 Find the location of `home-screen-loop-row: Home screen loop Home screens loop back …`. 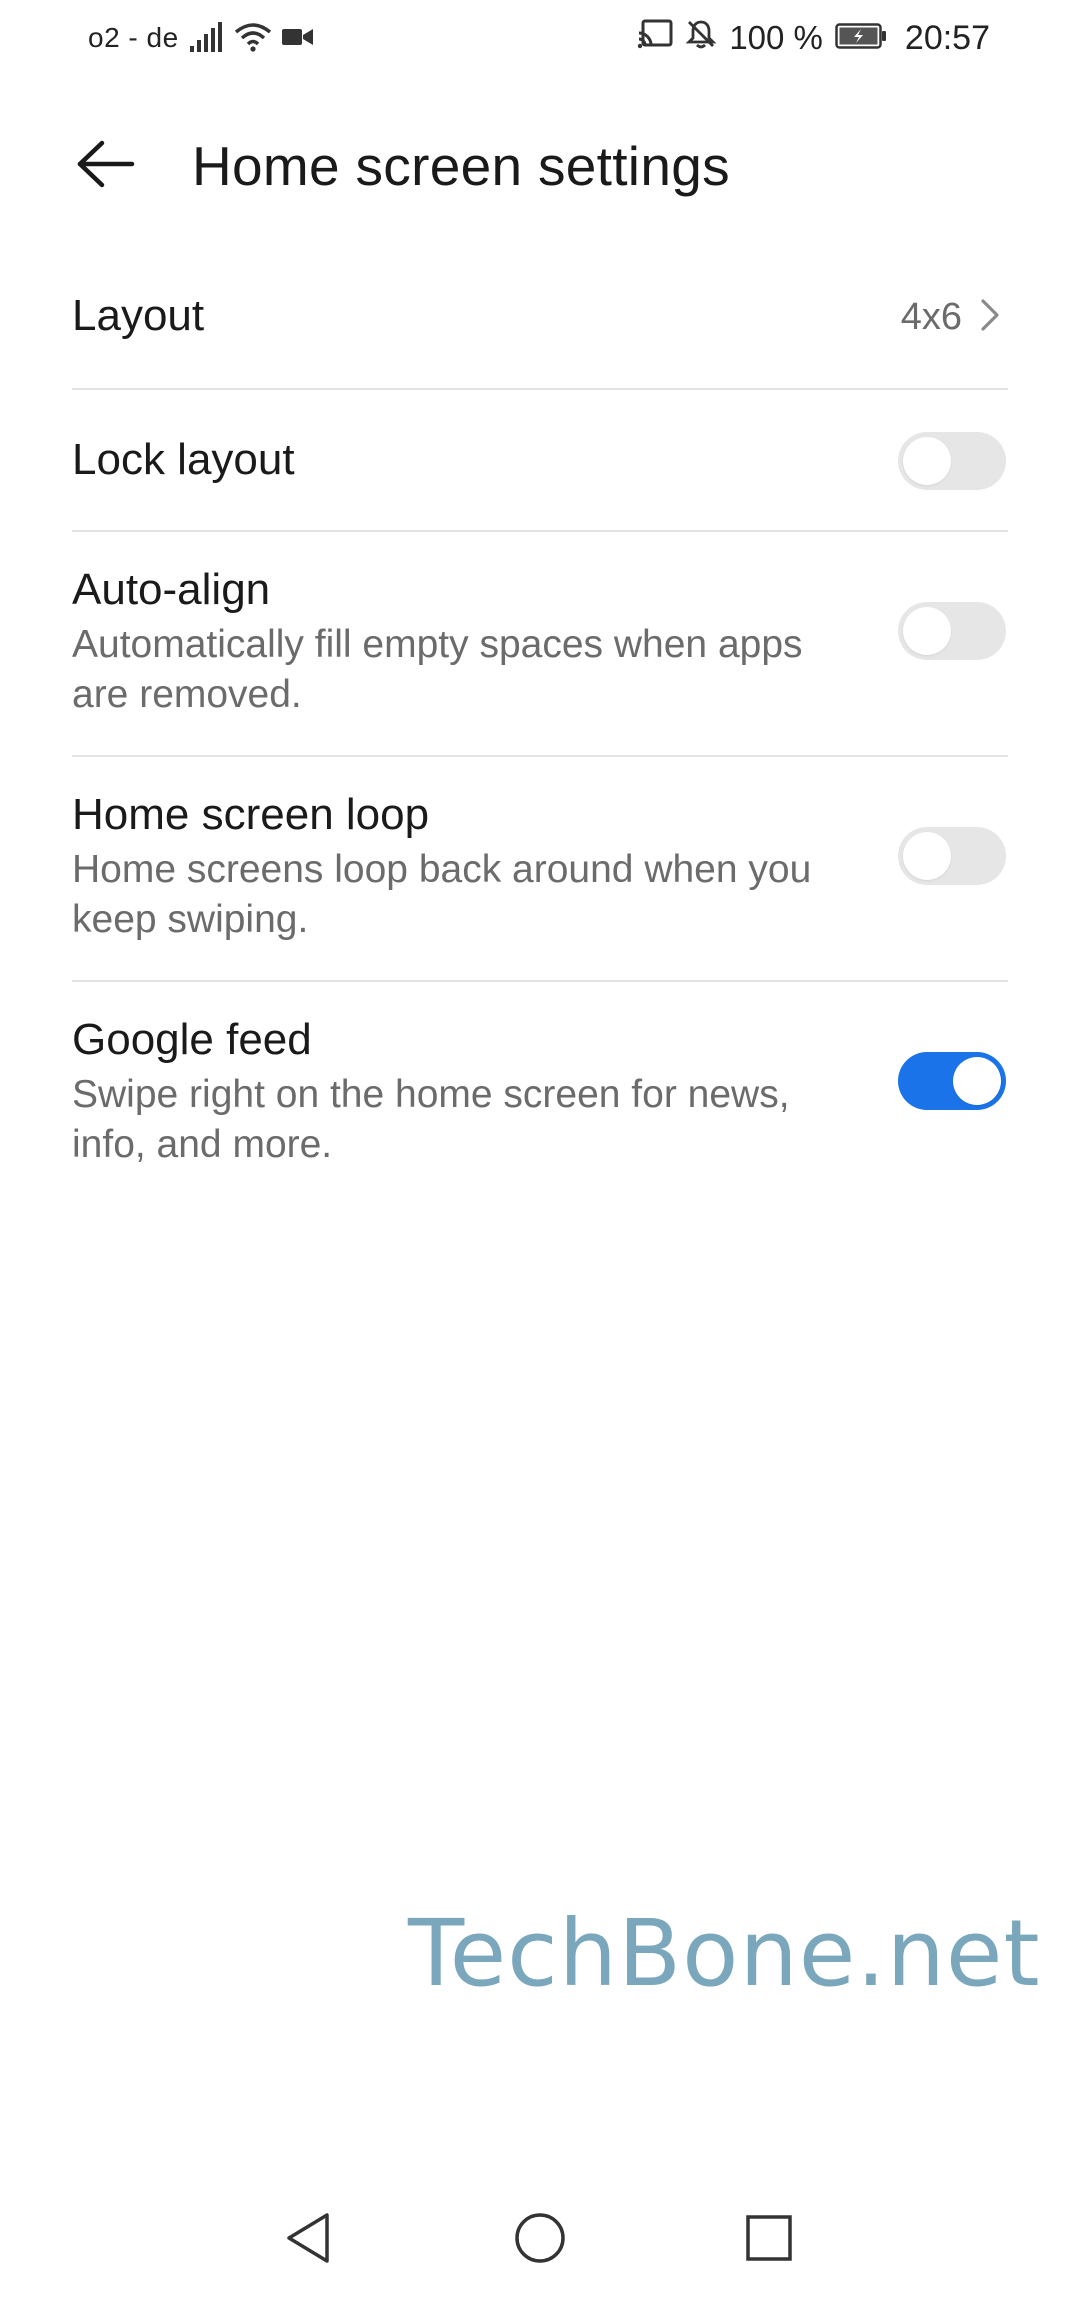

home-screen-loop-row: Home screen loop Home screens loop back … is located at coordinates (540, 869).